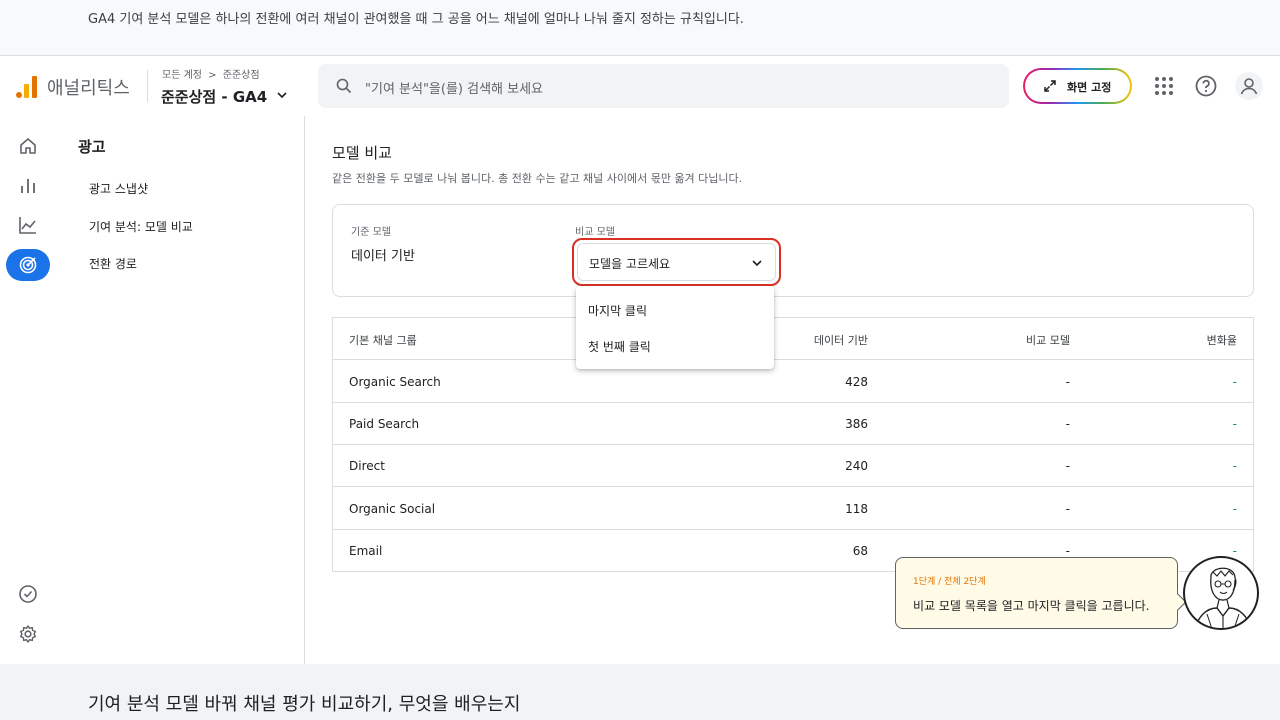 The width and height of the screenshot is (1280, 720). I want to click on data-driven-value: 428, so click(856, 382).